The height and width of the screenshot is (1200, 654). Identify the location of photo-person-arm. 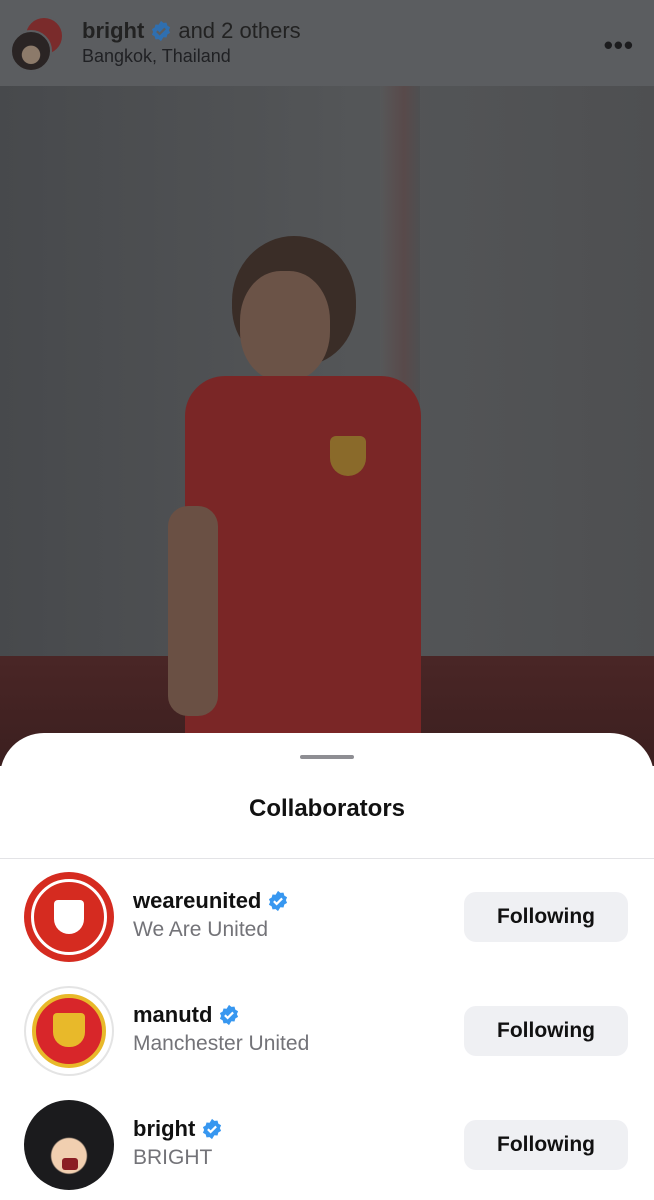
(193, 611).